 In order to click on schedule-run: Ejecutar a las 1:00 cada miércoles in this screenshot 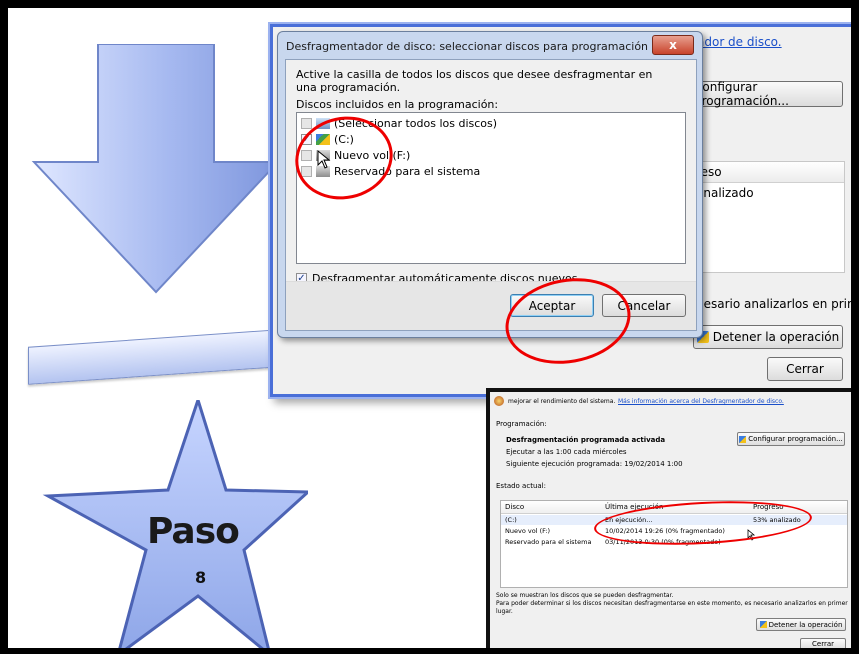, I will do `click(566, 452)`.